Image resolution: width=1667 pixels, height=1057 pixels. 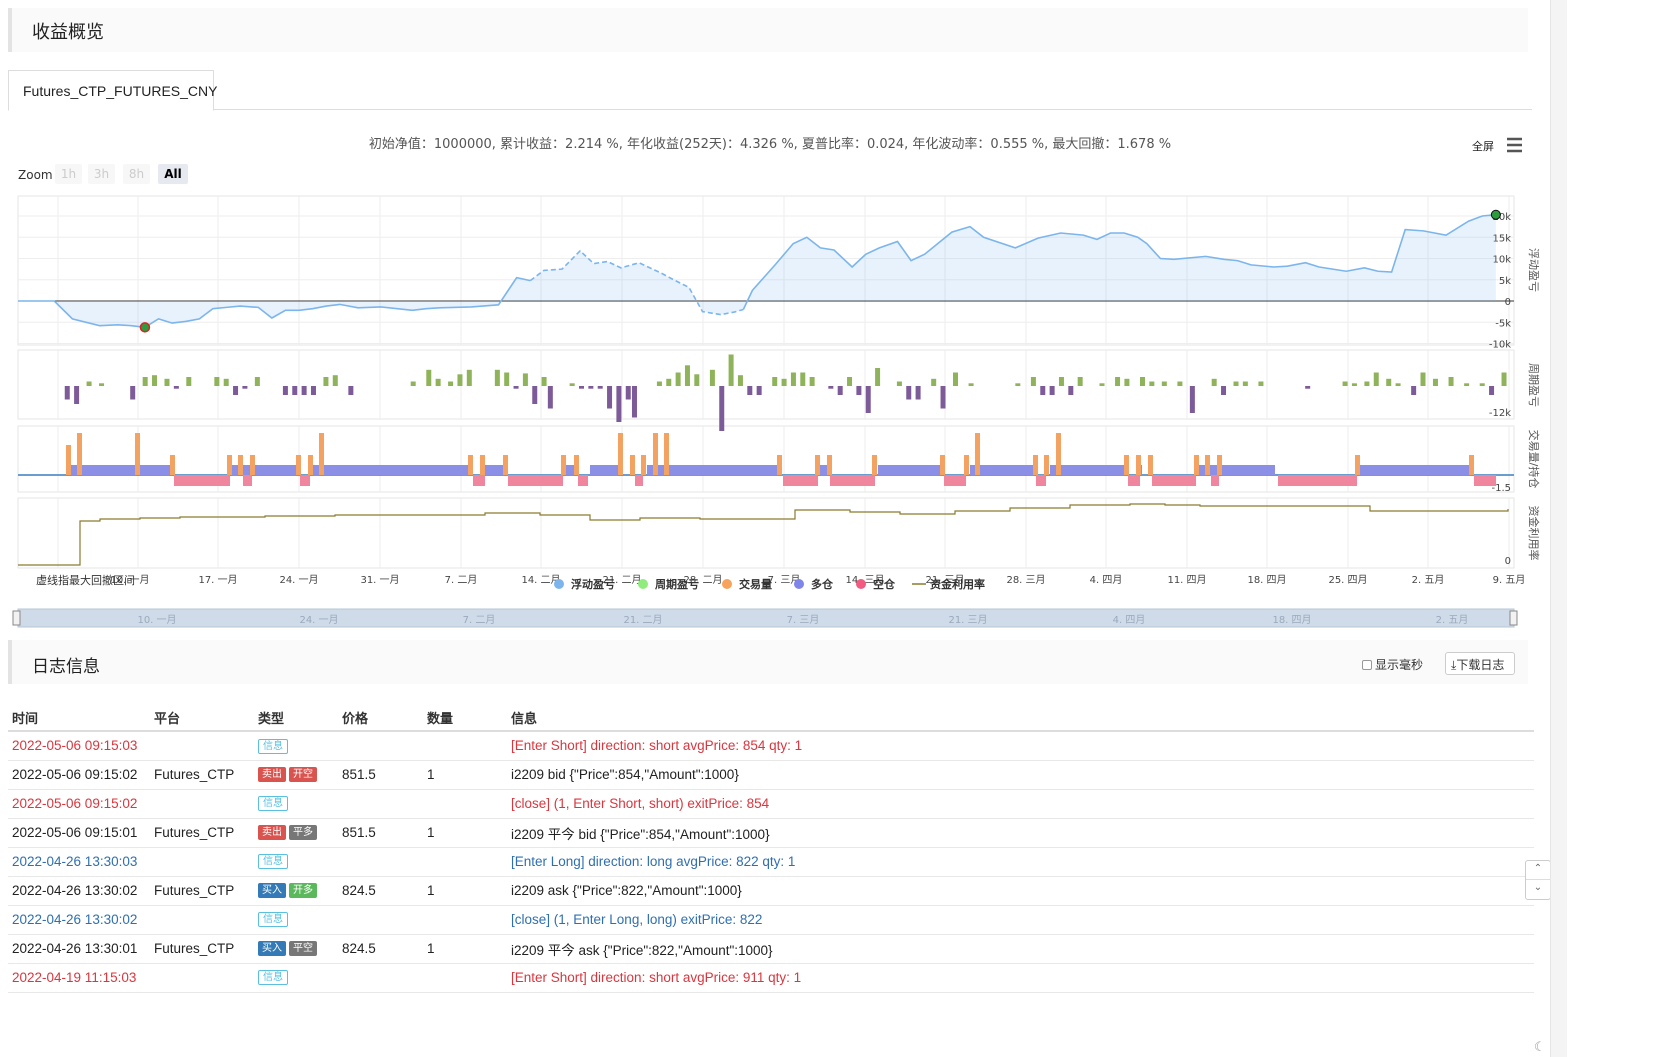 I want to click on show-ms-checkbox, so click(x=1367, y=664).